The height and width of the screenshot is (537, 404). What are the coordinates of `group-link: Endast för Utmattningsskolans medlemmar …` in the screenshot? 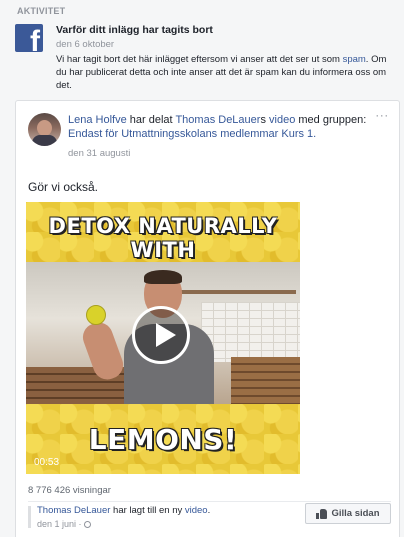 It's located at (192, 134).